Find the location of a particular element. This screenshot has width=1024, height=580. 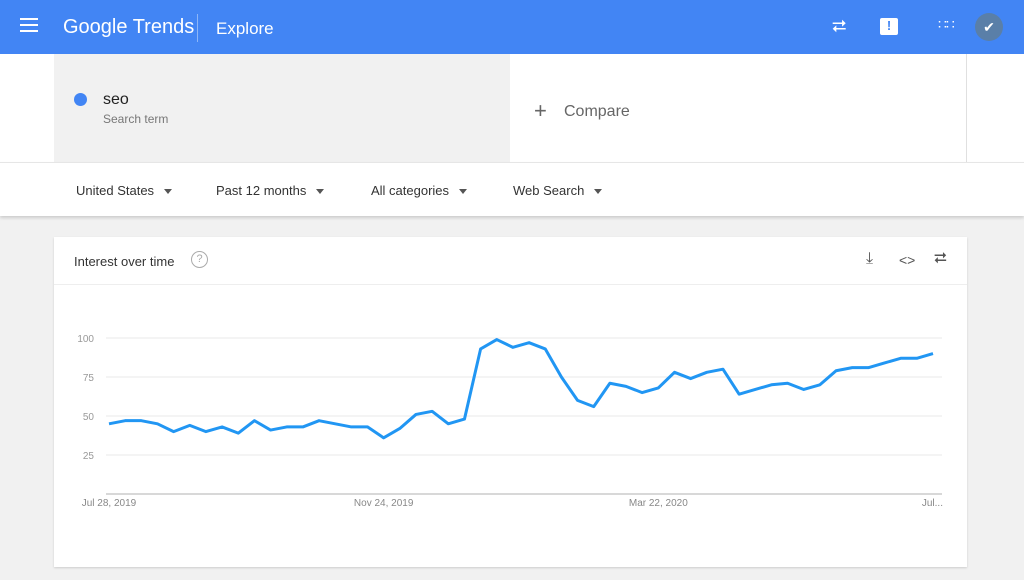

compare-label: Compare is located at coordinates (597, 111).